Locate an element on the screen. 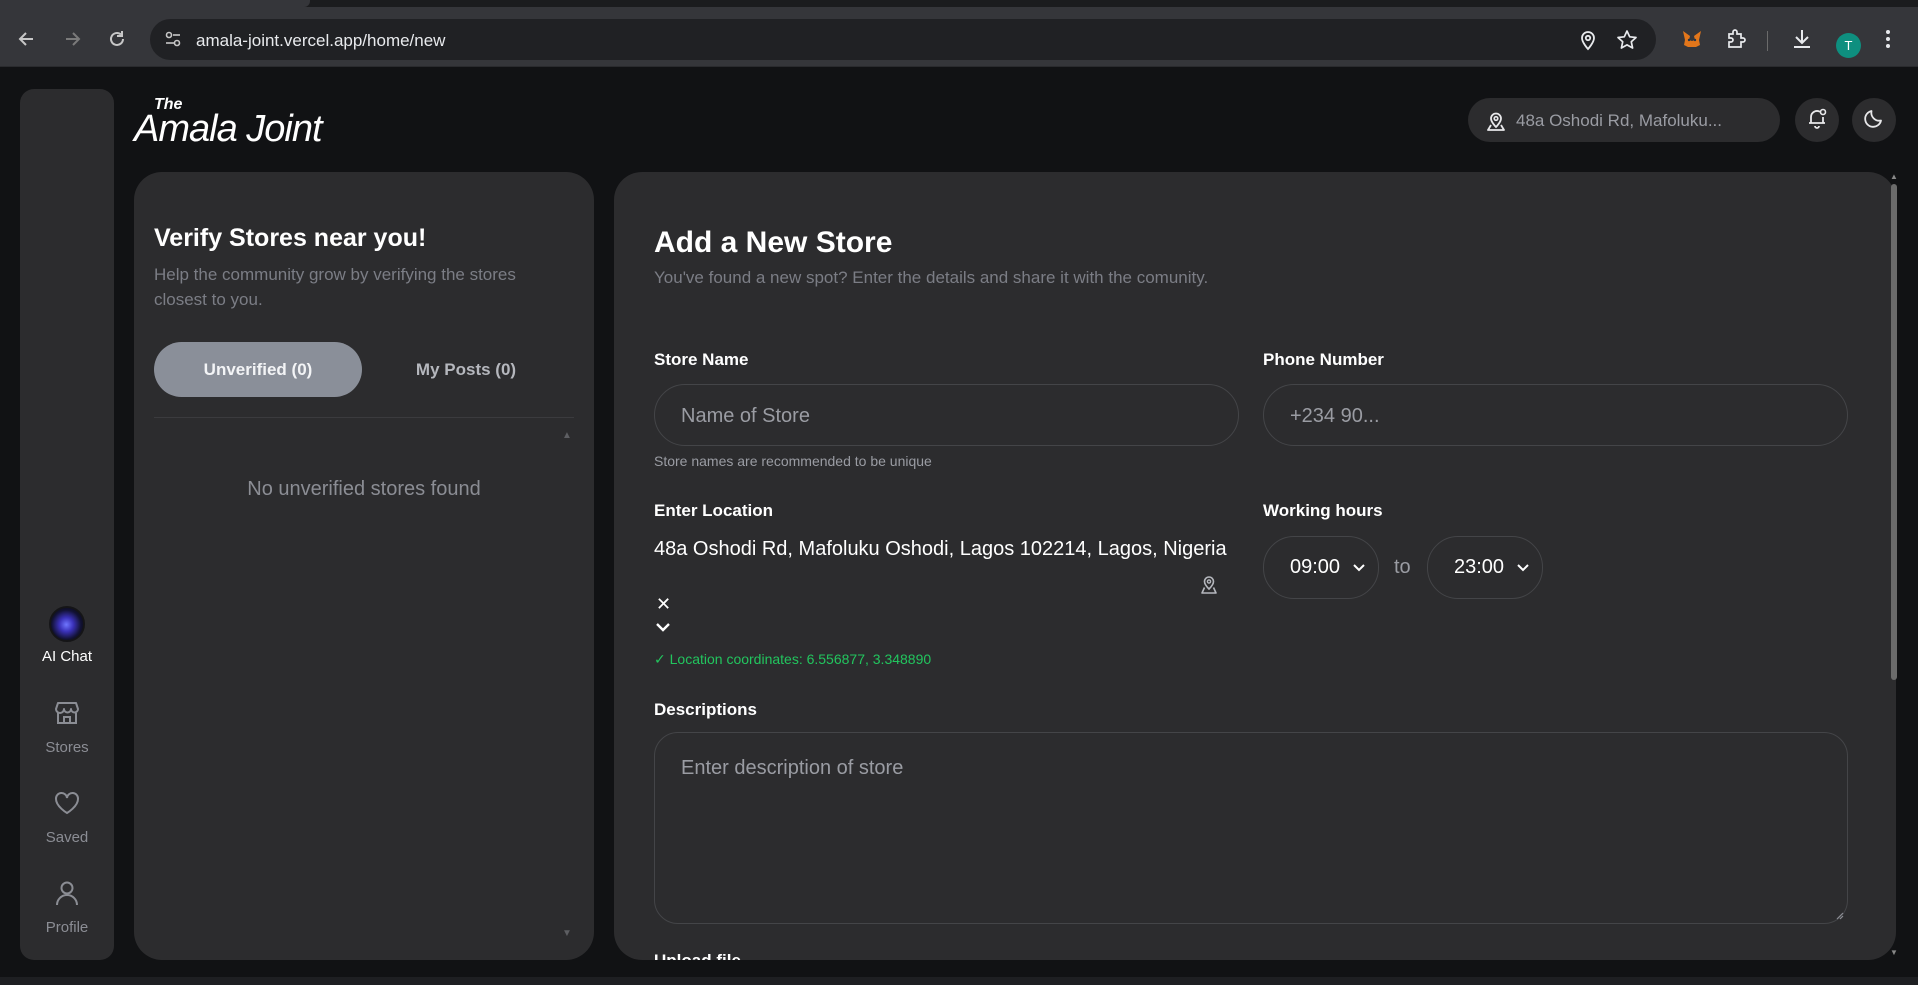  scroll-down-arrow: ▼ is located at coordinates (1894, 952).